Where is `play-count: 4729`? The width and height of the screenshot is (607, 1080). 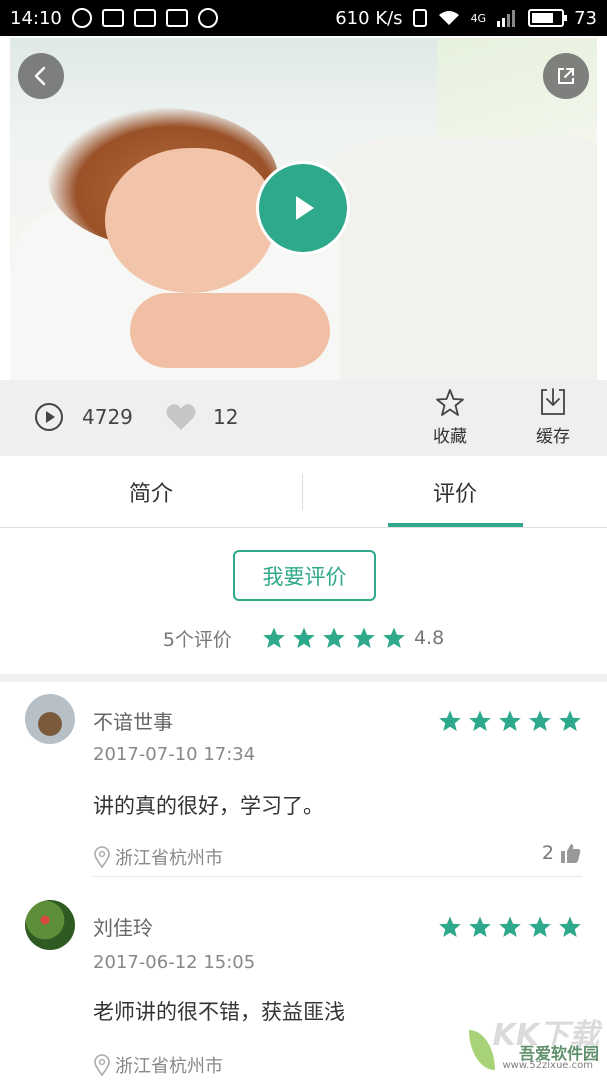 play-count: 4729 is located at coordinates (83, 417).